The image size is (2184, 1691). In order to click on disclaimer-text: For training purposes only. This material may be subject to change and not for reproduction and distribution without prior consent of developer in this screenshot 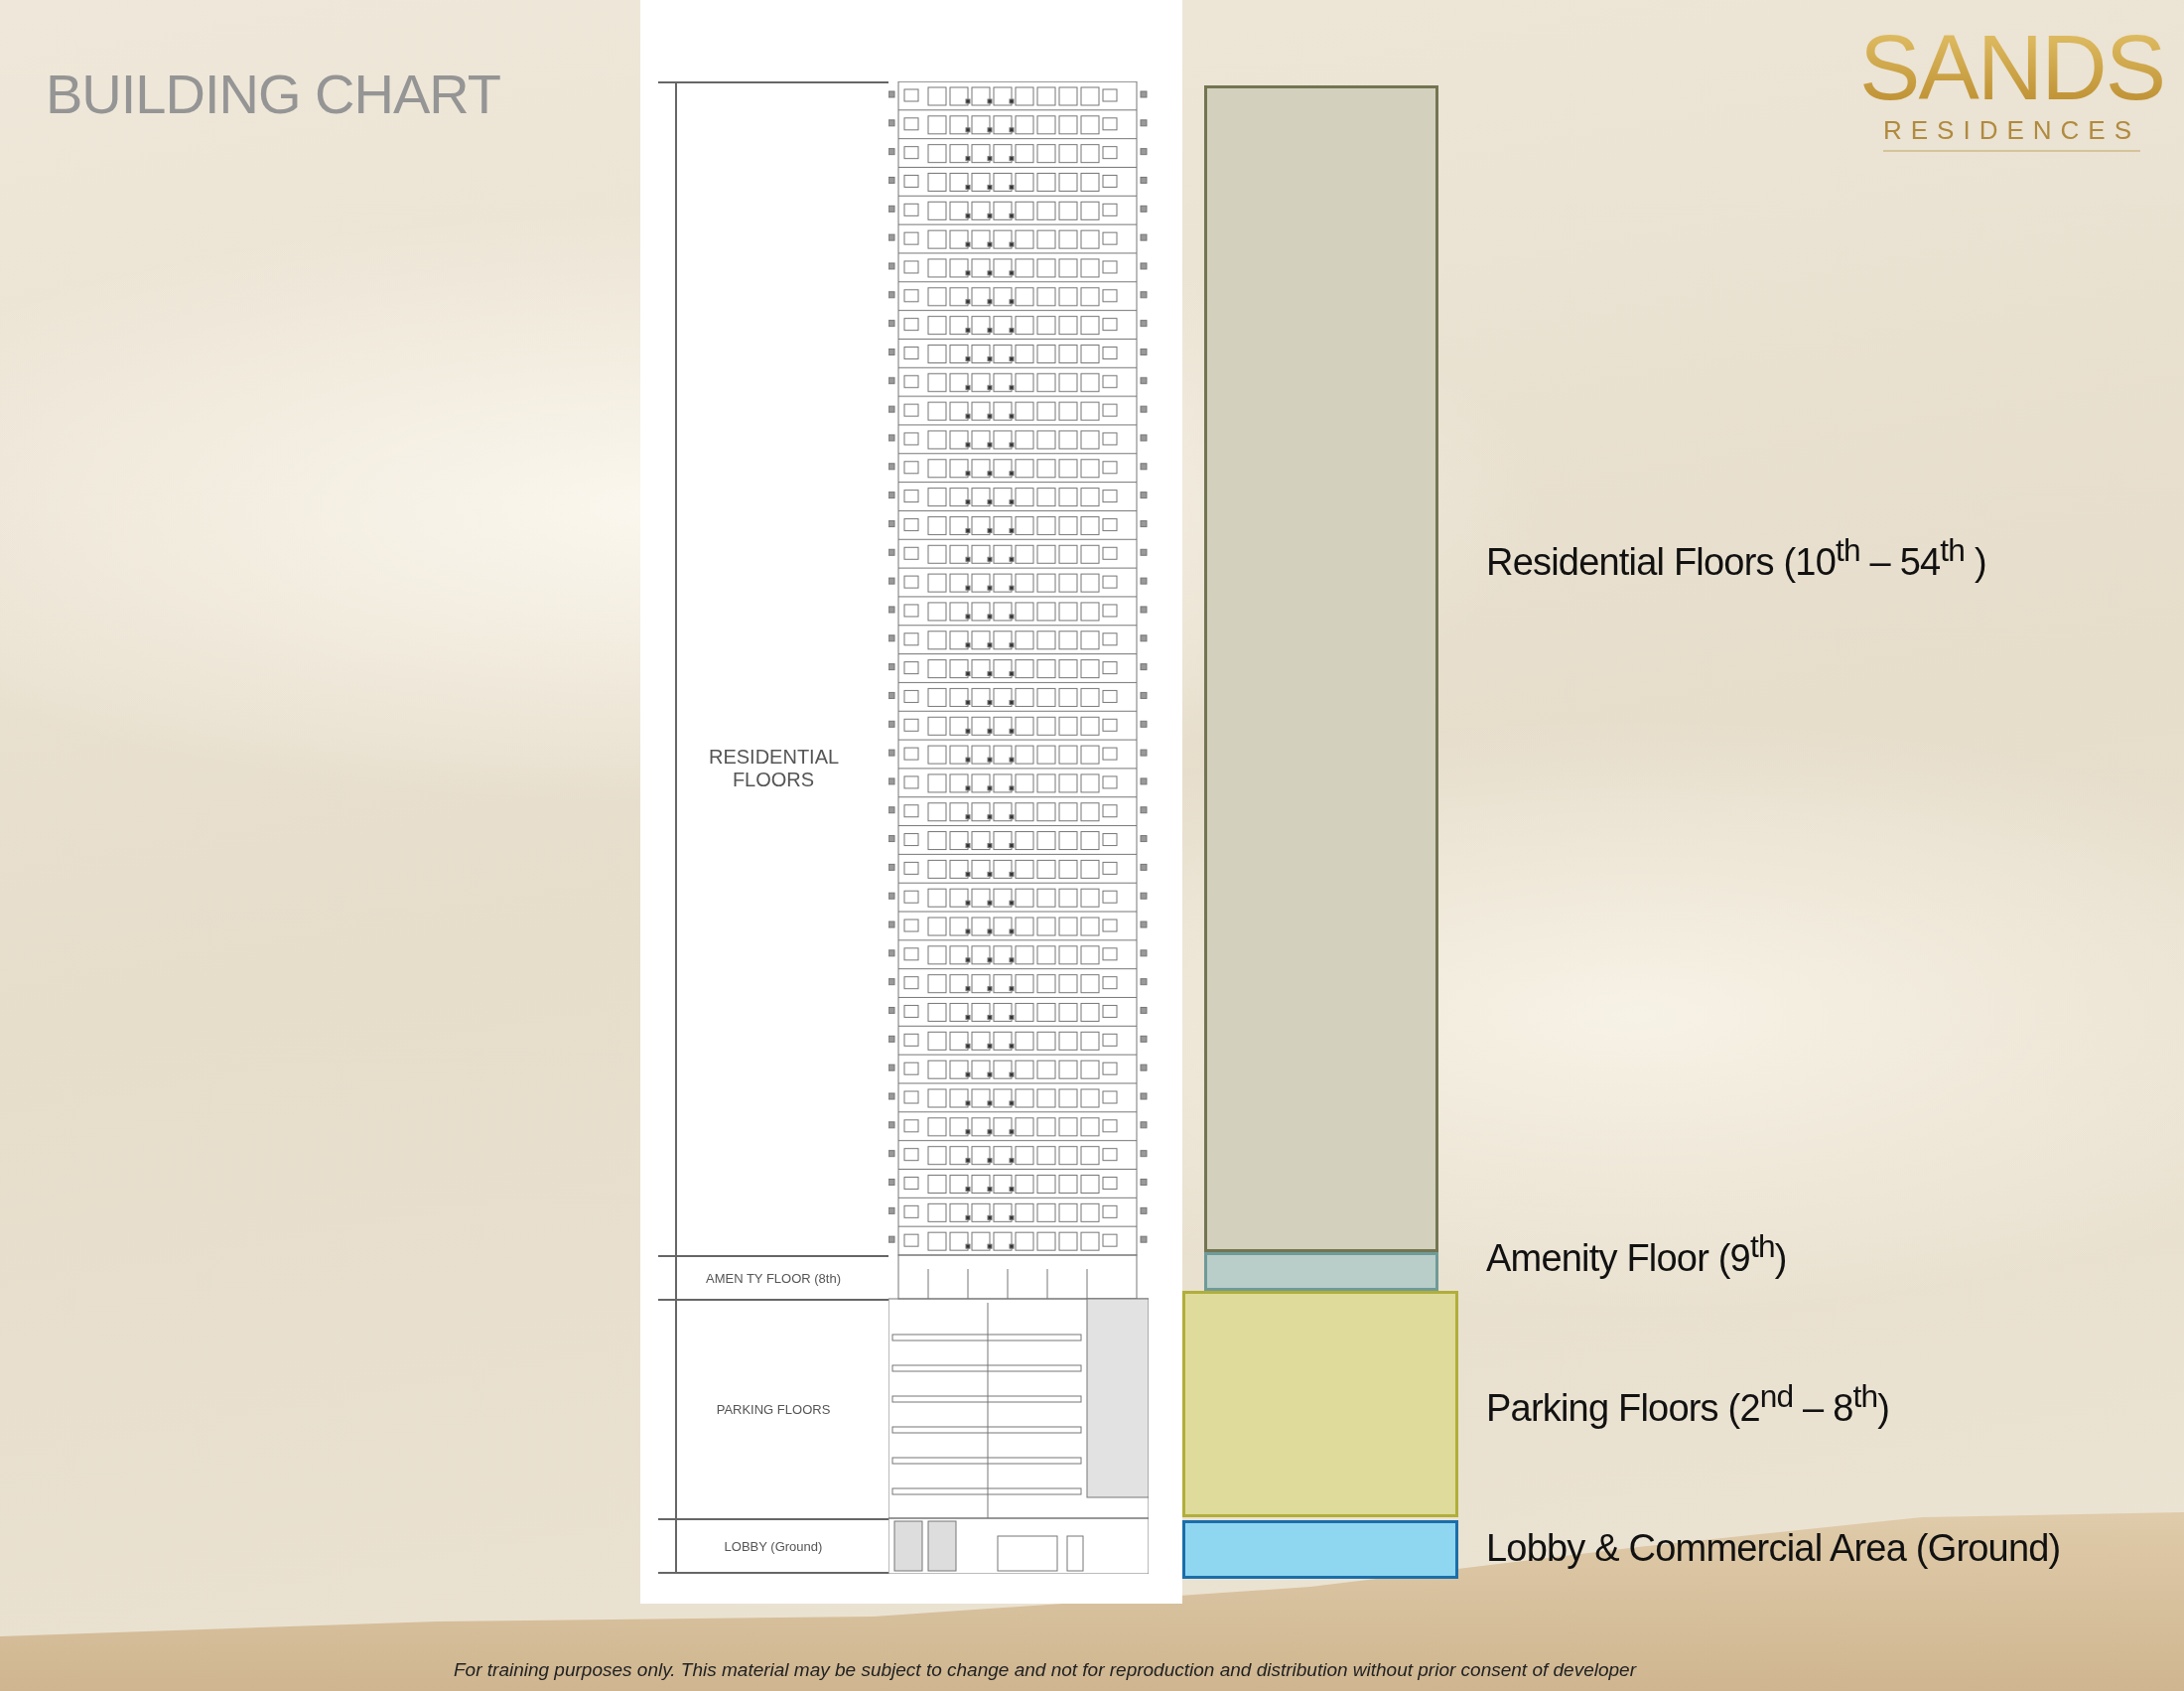, I will do `click(1045, 1669)`.